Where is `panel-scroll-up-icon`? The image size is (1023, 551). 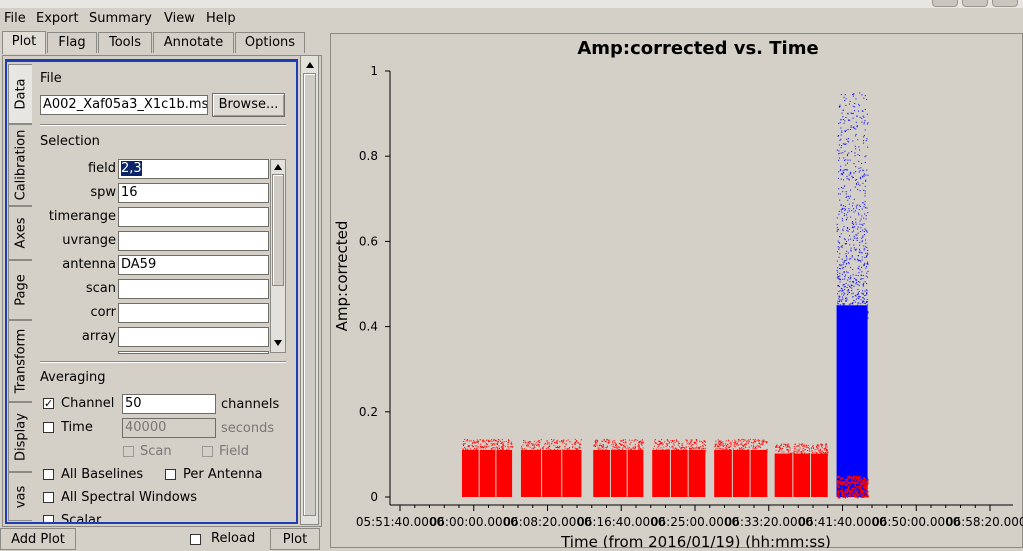
panel-scroll-up-icon is located at coordinates (310, 65).